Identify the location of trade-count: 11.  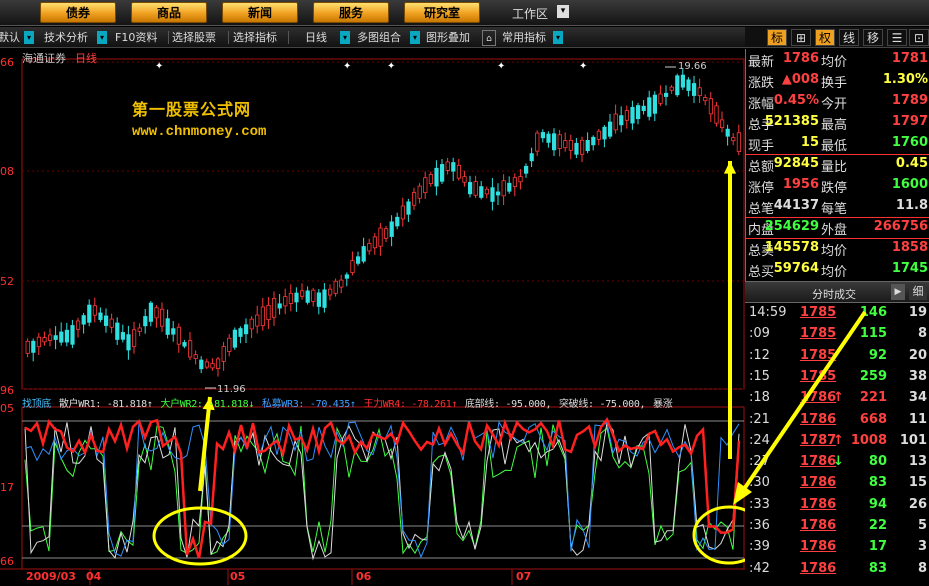
(917, 419).